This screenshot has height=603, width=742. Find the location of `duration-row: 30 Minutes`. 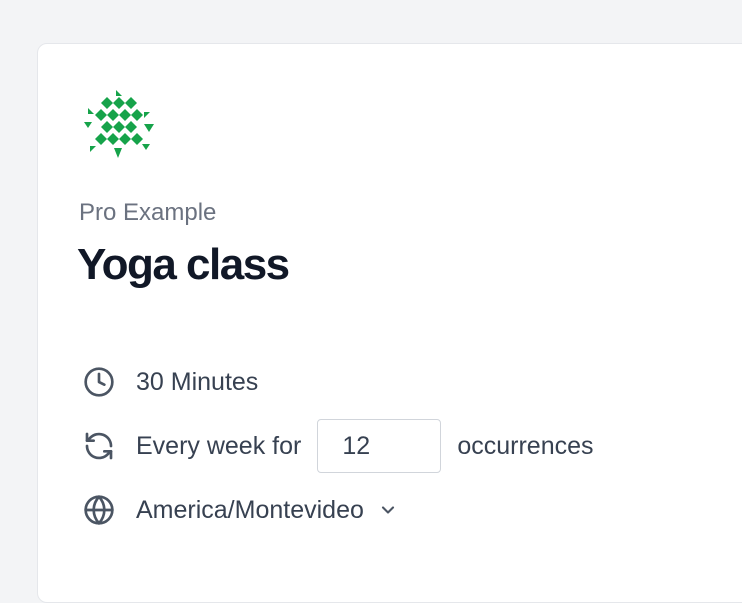

duration-row: 30 Minutes is located at coordinates (170, 382).